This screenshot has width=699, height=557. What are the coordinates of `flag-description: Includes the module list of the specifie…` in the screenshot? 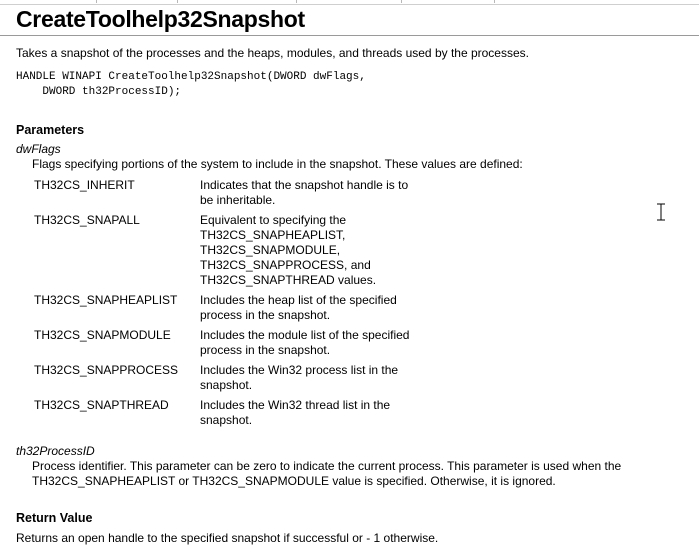 It's located at (330, 343).